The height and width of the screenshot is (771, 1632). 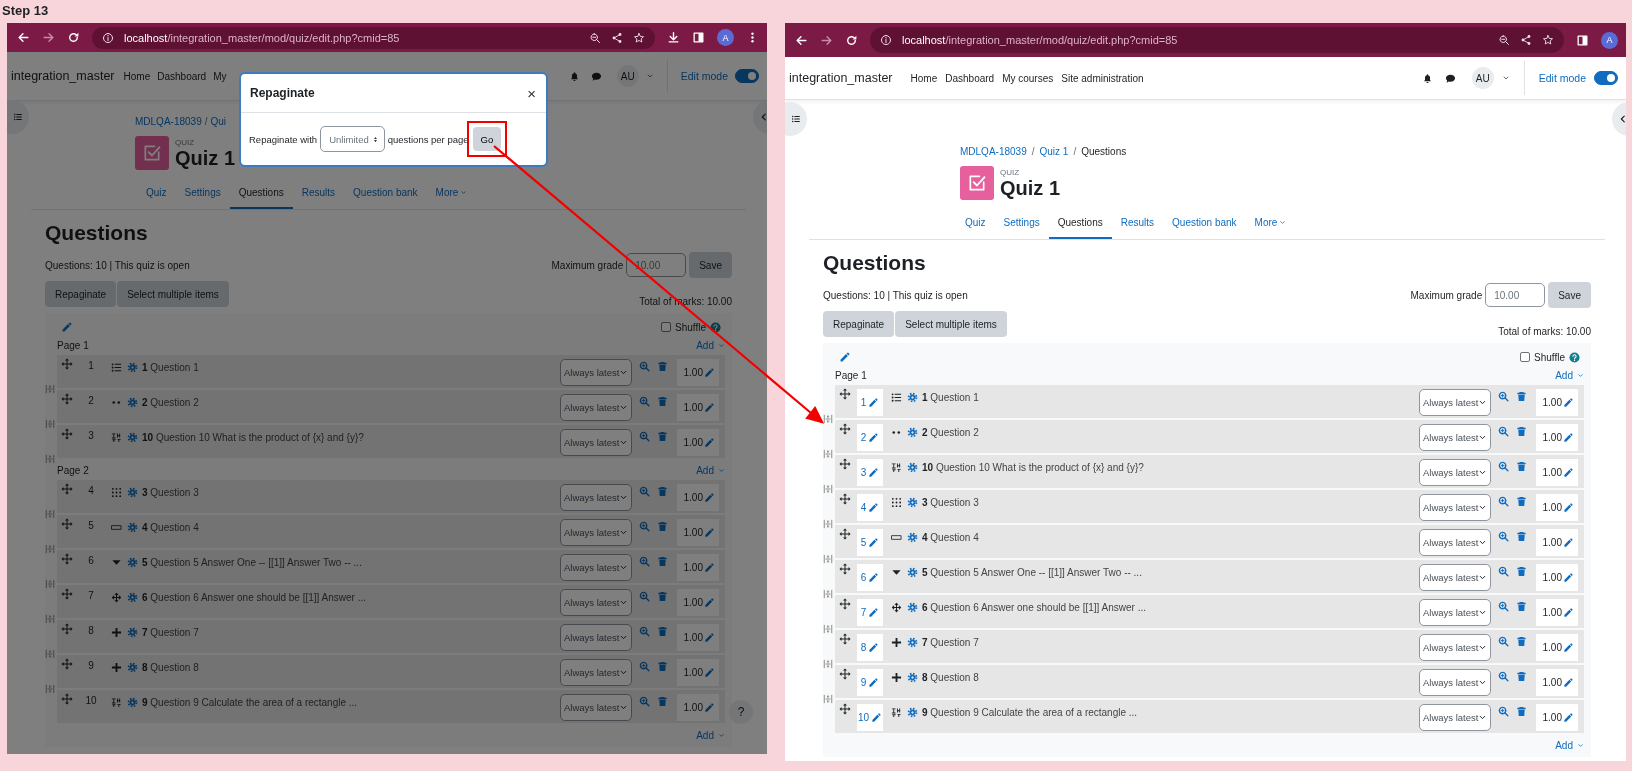 I want to click on pages-select: Unlimited, so click(x=352, y=139).